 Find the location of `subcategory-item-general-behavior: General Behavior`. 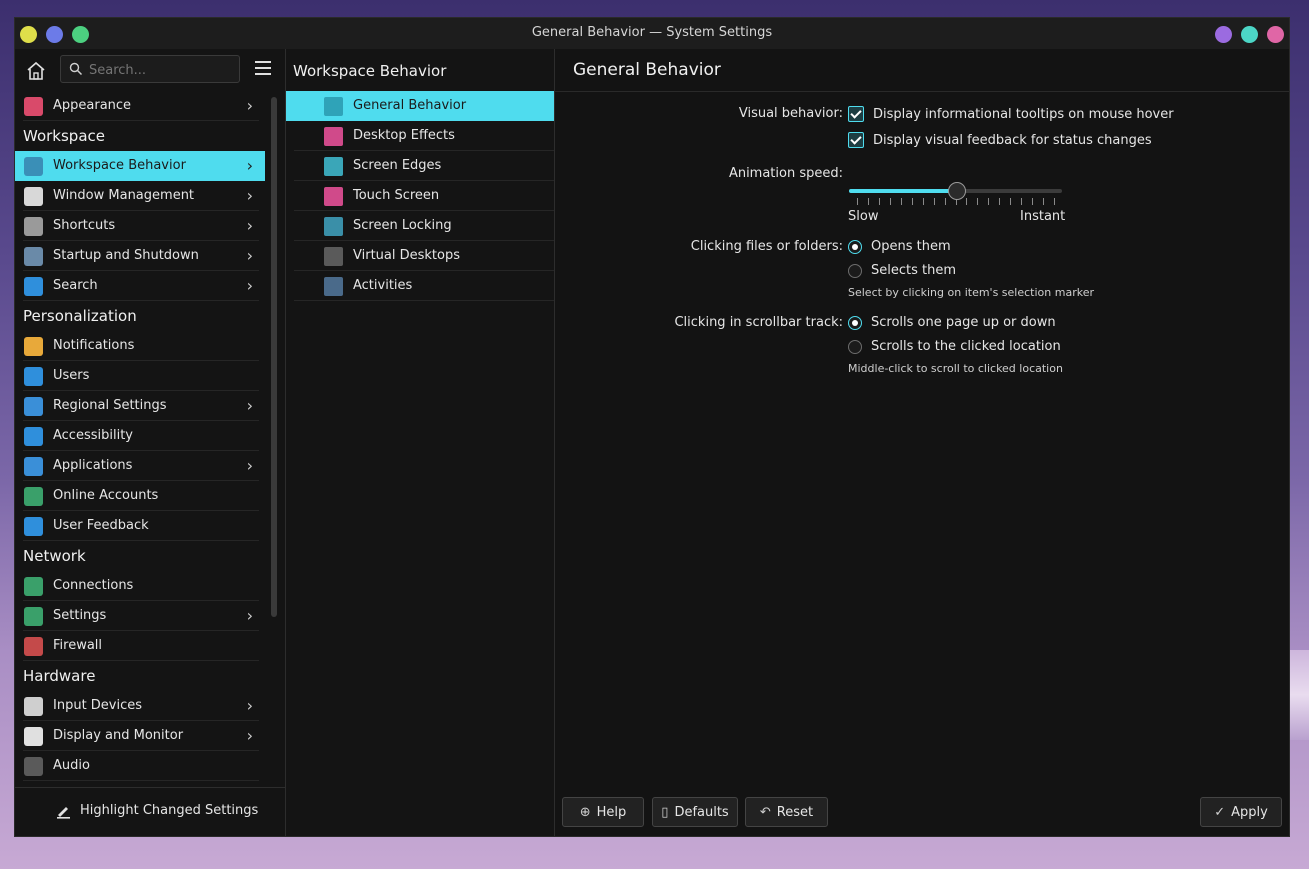

subcategory-item-general-behavior: General Behavior is located at coordinates (420, 106).